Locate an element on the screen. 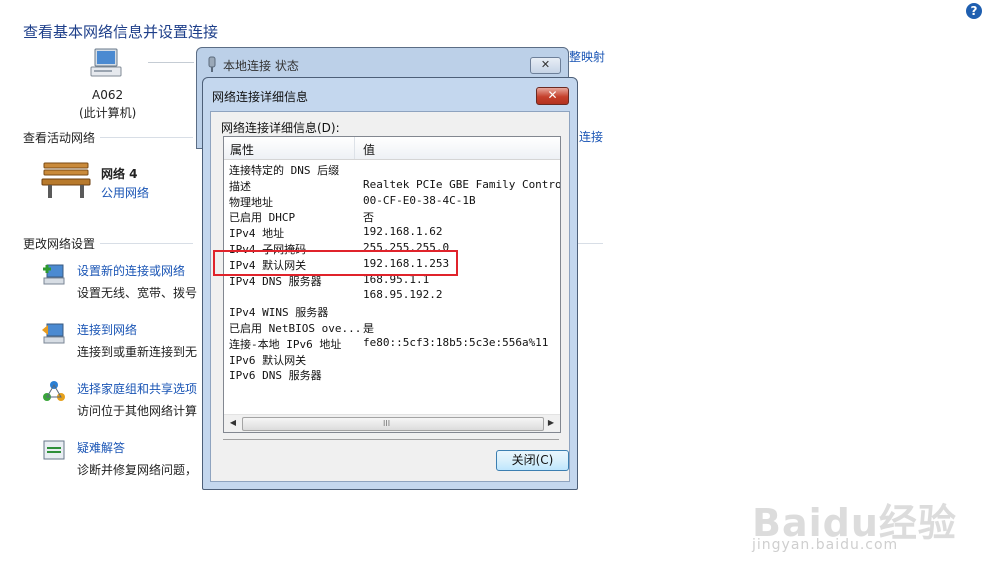  full-map-link: 整映射 is located at coordinates (587, 56).